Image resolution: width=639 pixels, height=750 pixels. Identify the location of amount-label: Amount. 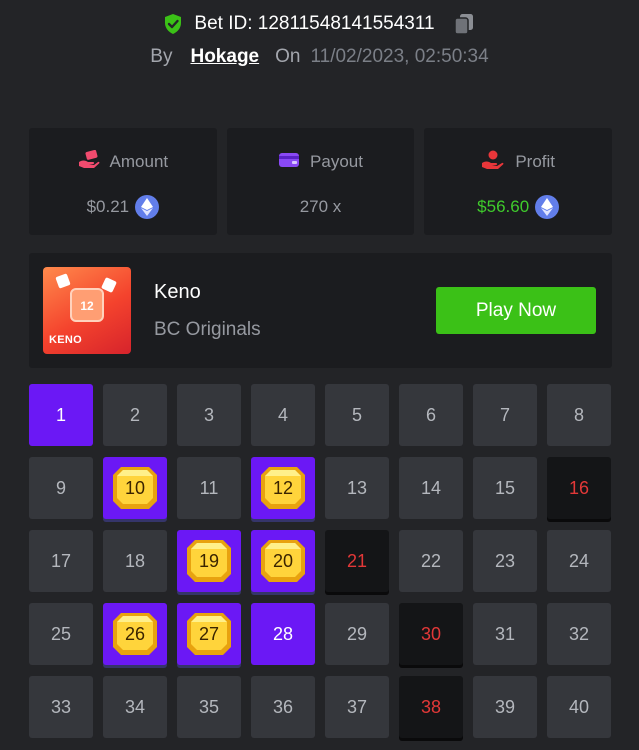
(139, 161).